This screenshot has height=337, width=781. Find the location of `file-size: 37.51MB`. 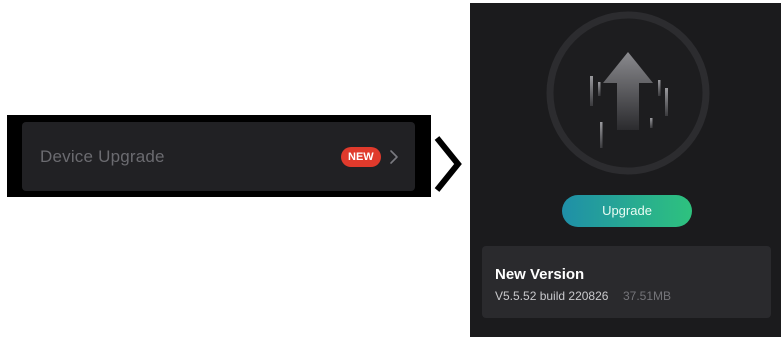

file-size: 37.51MB is located at coordinates (647, 296).